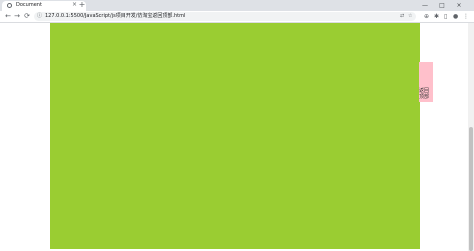 This screenshot has width=474, height=251. Describe the element at coordinates (426, 94) in the screenshot. I see `back-to-top-label: 返回顶部` at that location.